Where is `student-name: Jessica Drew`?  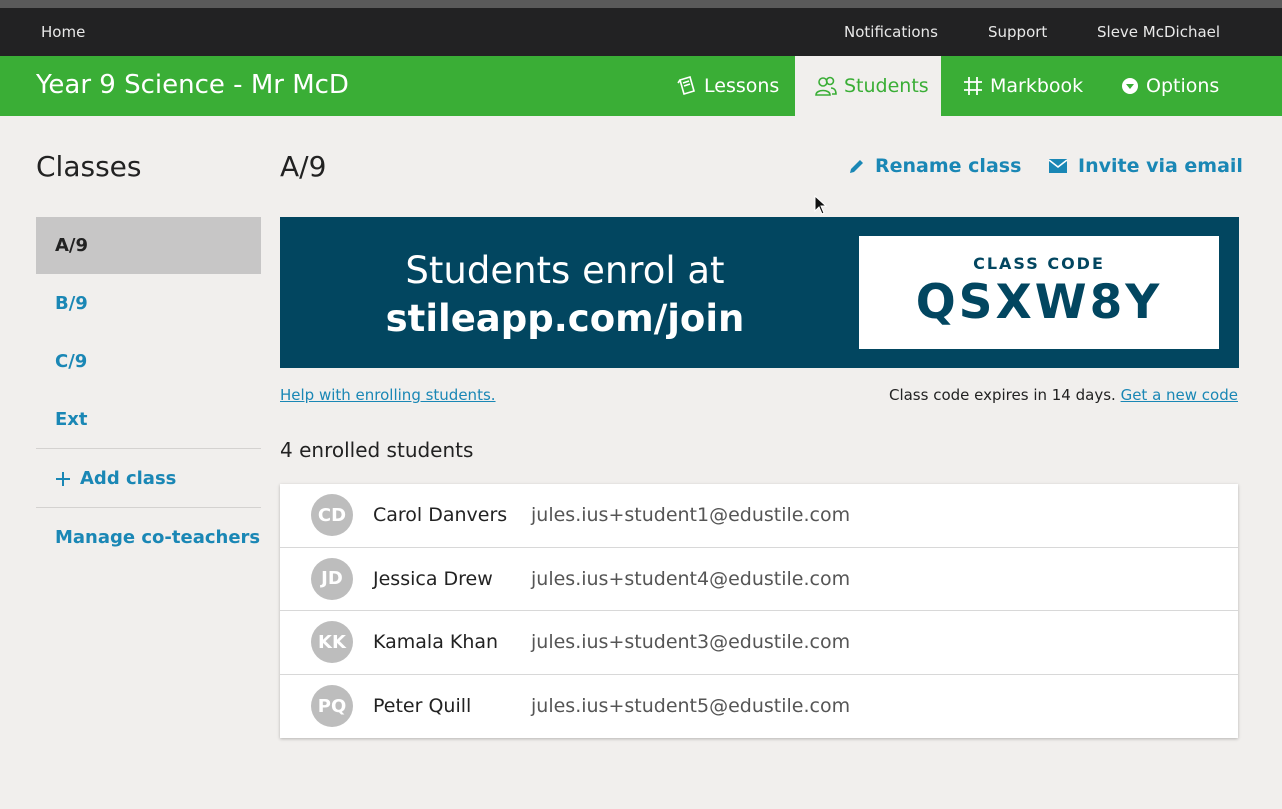 student-name: Jessica Drew is located at coordinates (433, 578).